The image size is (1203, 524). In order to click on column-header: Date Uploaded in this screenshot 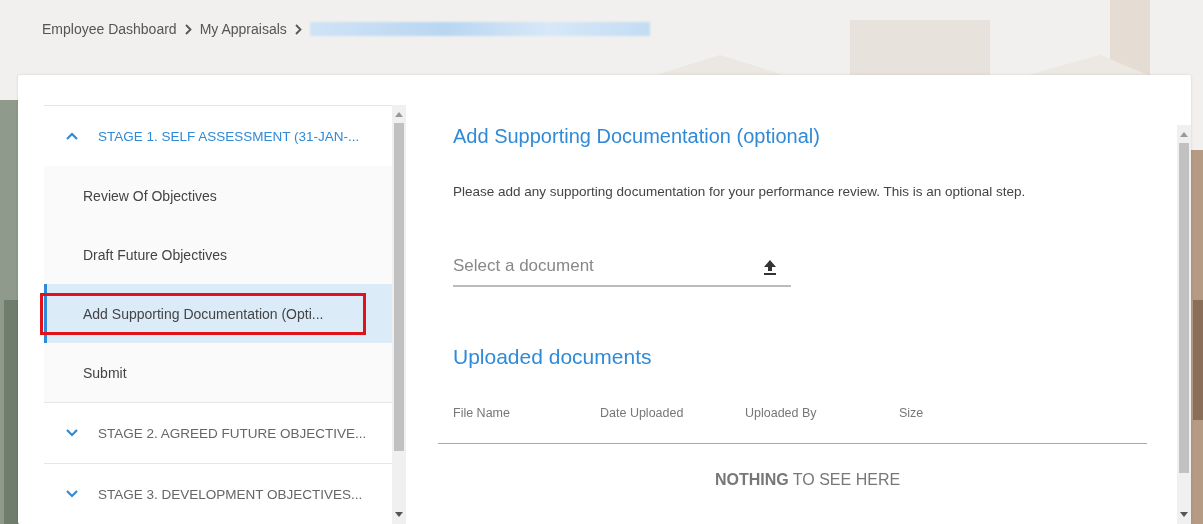, I will do `click(642, 413)`.